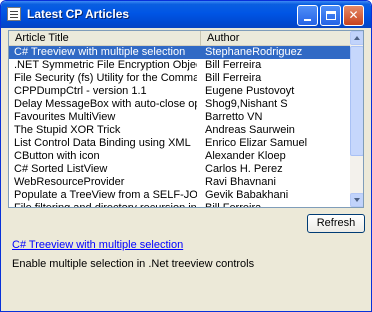 Image resolution: width=372 pixels, height=312 pixels. Describe the element at coordinates (105, 38) in the screenshot. I see `column-header-title: Article Title` at that location.